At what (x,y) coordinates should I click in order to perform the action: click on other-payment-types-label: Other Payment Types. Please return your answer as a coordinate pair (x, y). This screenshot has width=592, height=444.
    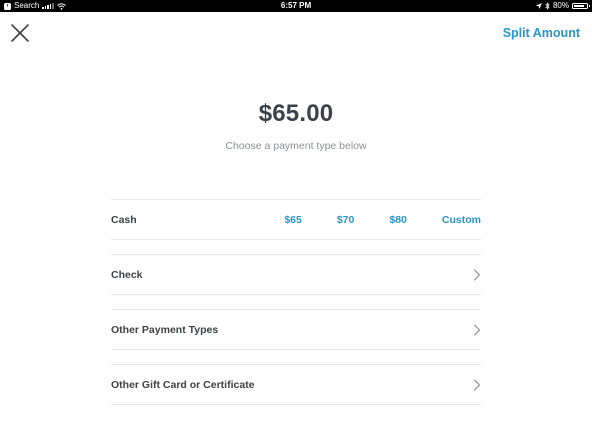
    Looking at the image, I should click on (165, 330).